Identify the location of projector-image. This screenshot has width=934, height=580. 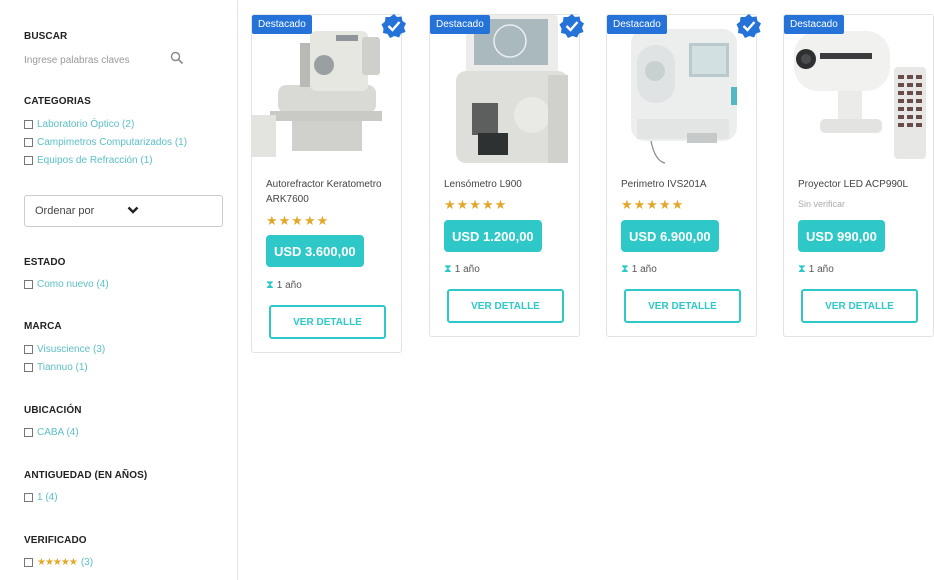
(858, 90).